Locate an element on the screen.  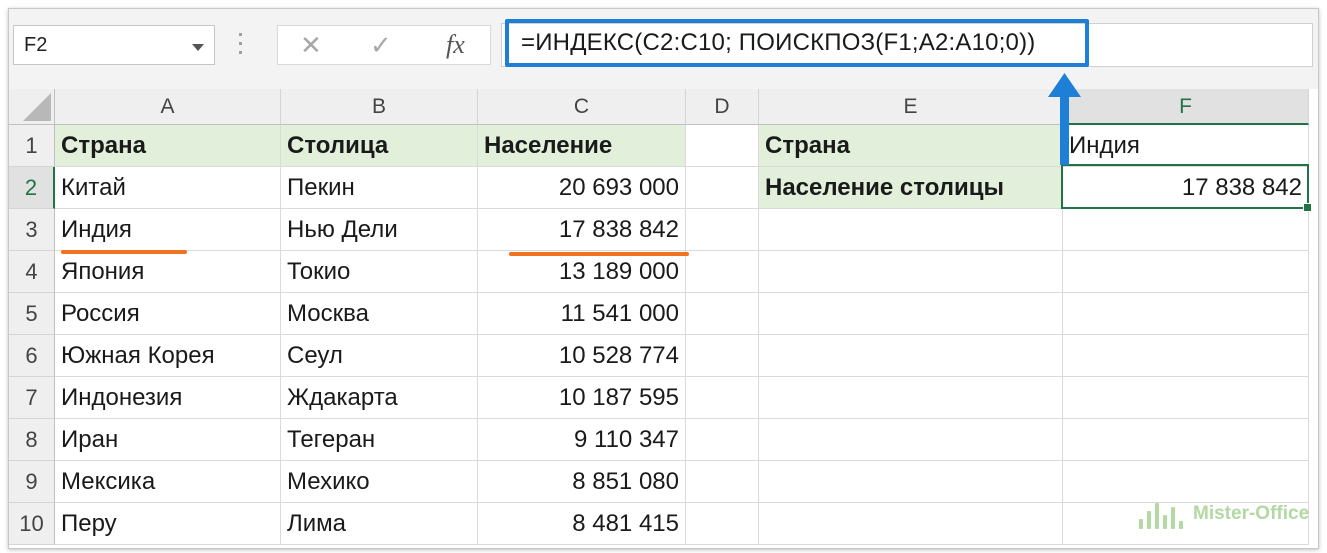
cancel-icon: ✕ is located at coordinates (311, 45).